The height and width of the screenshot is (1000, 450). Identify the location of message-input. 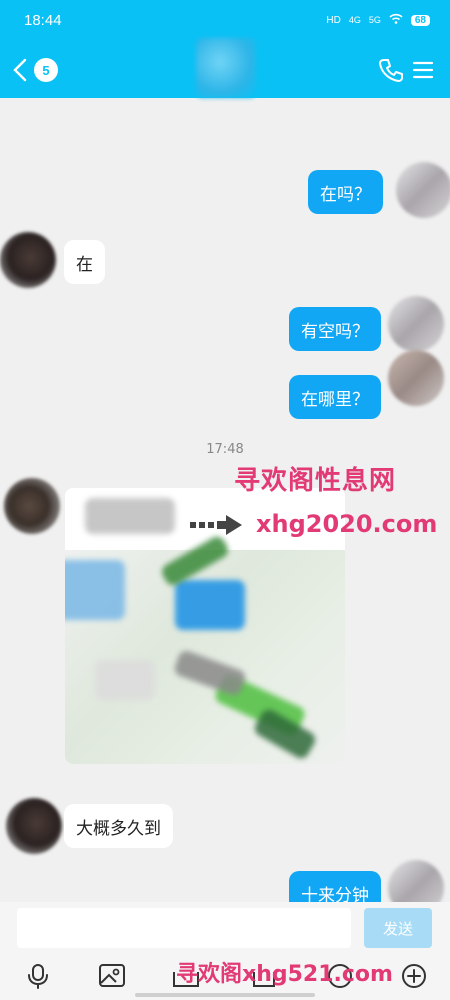
(184, 928).